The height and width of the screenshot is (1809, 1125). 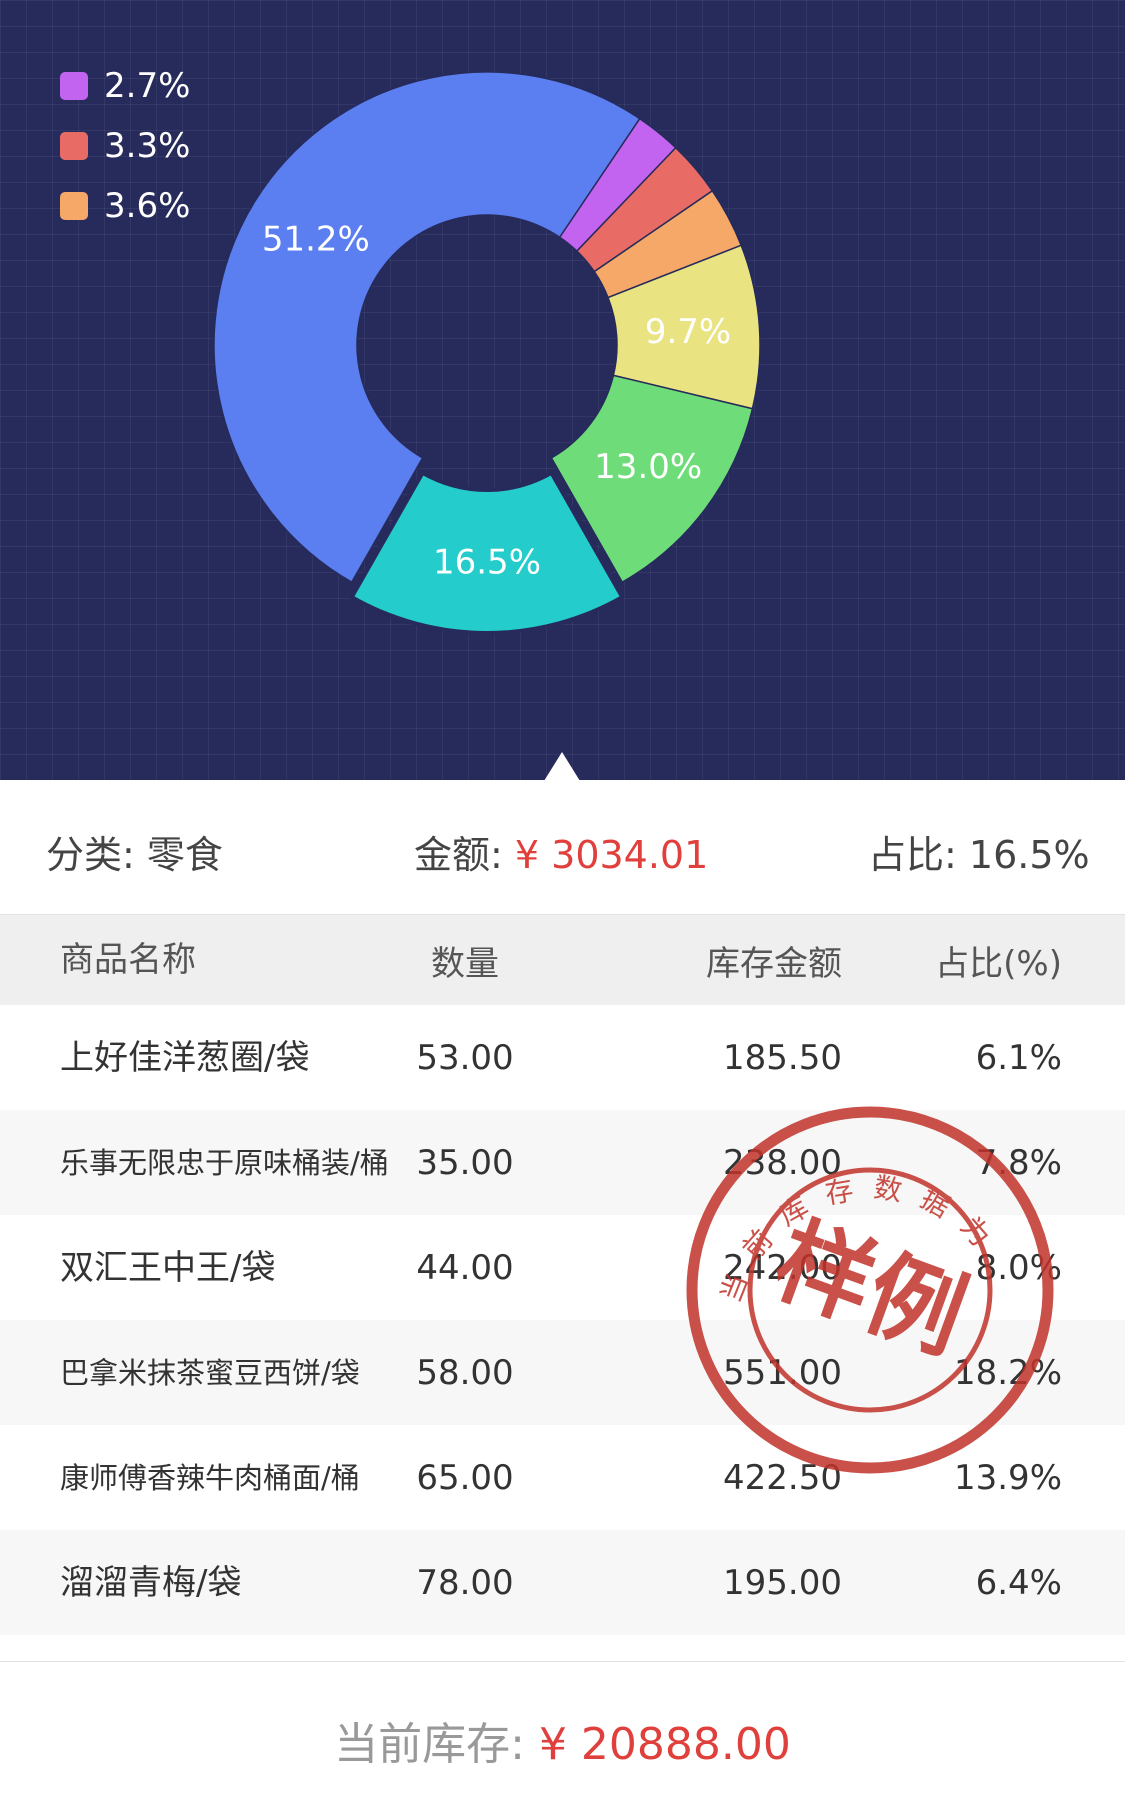 I want to click on summary-category: 分类: 零食, so click(x=134, y=851).